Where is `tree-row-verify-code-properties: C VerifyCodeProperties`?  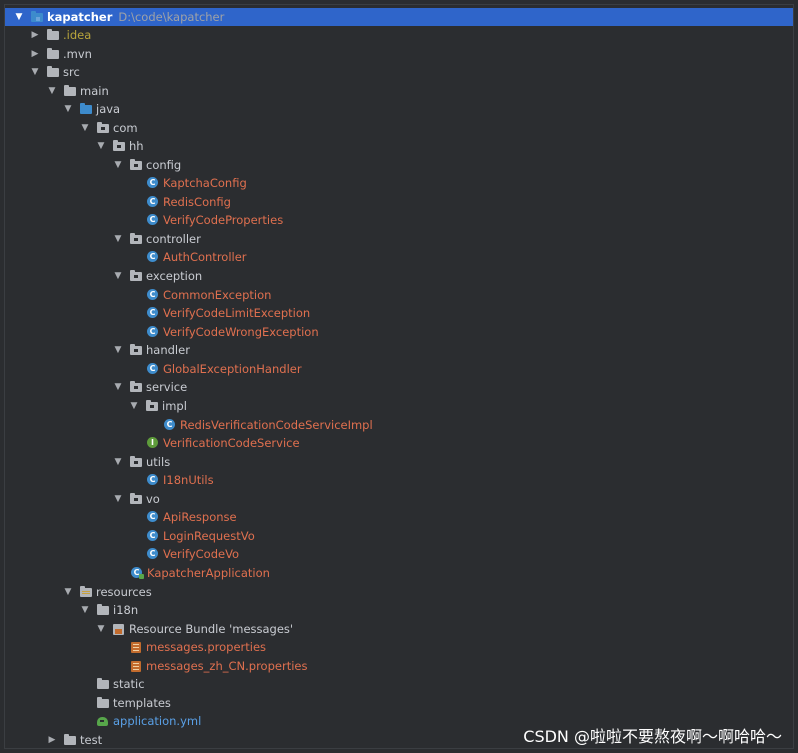 tree-row-verify-code-properties: C VerifyCodeProperties is located at coordinates (399, 220).